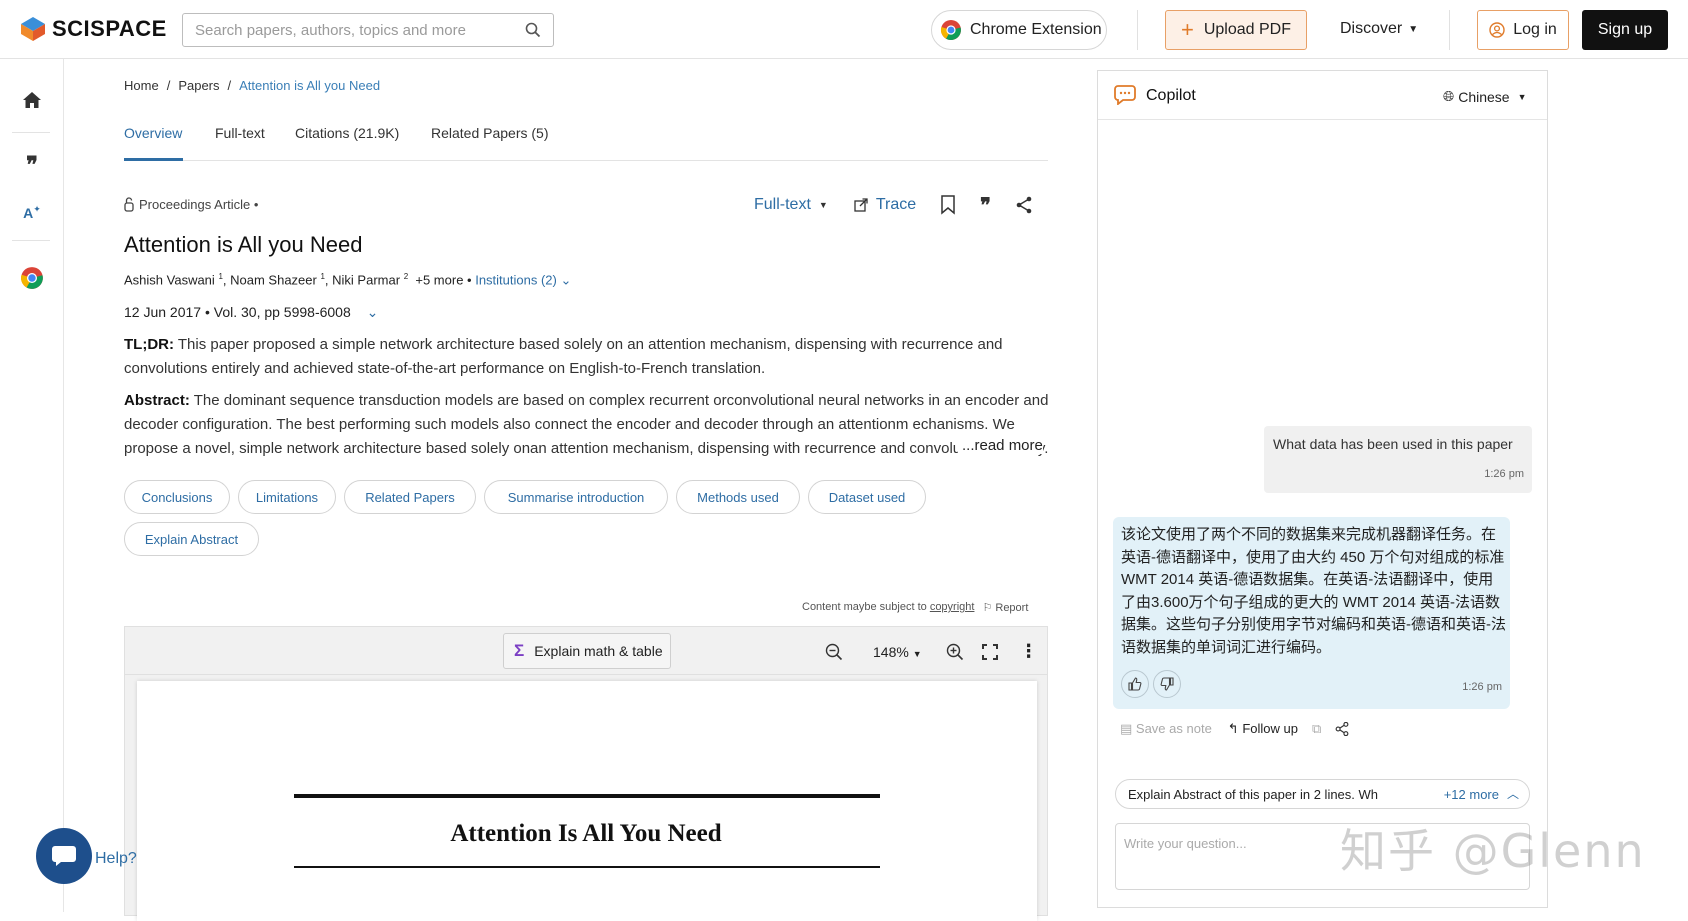 The width and height of the screenshot is (1688, 921). What do you see at coordinates (1135, 684) in the screenshot?
I see `thumbs-up-icon` at bounding box center [1135, 684].